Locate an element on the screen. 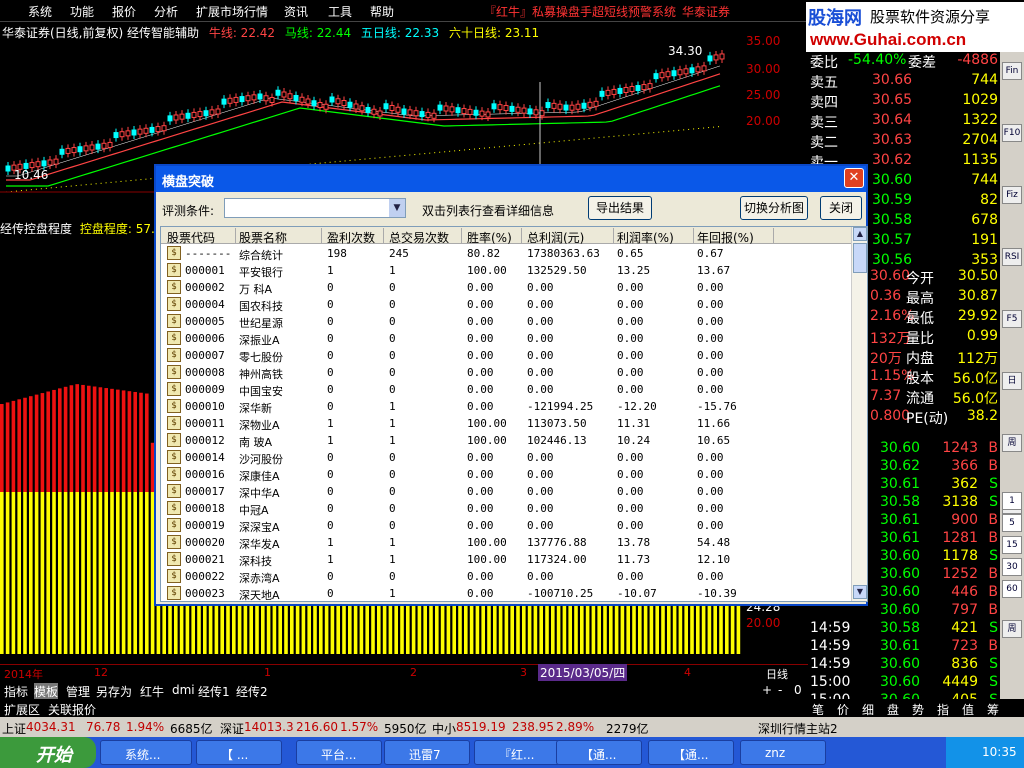 This screenshot has height=768, width=1024. export-button: 导出结果 is located at coordinates (620, 208).